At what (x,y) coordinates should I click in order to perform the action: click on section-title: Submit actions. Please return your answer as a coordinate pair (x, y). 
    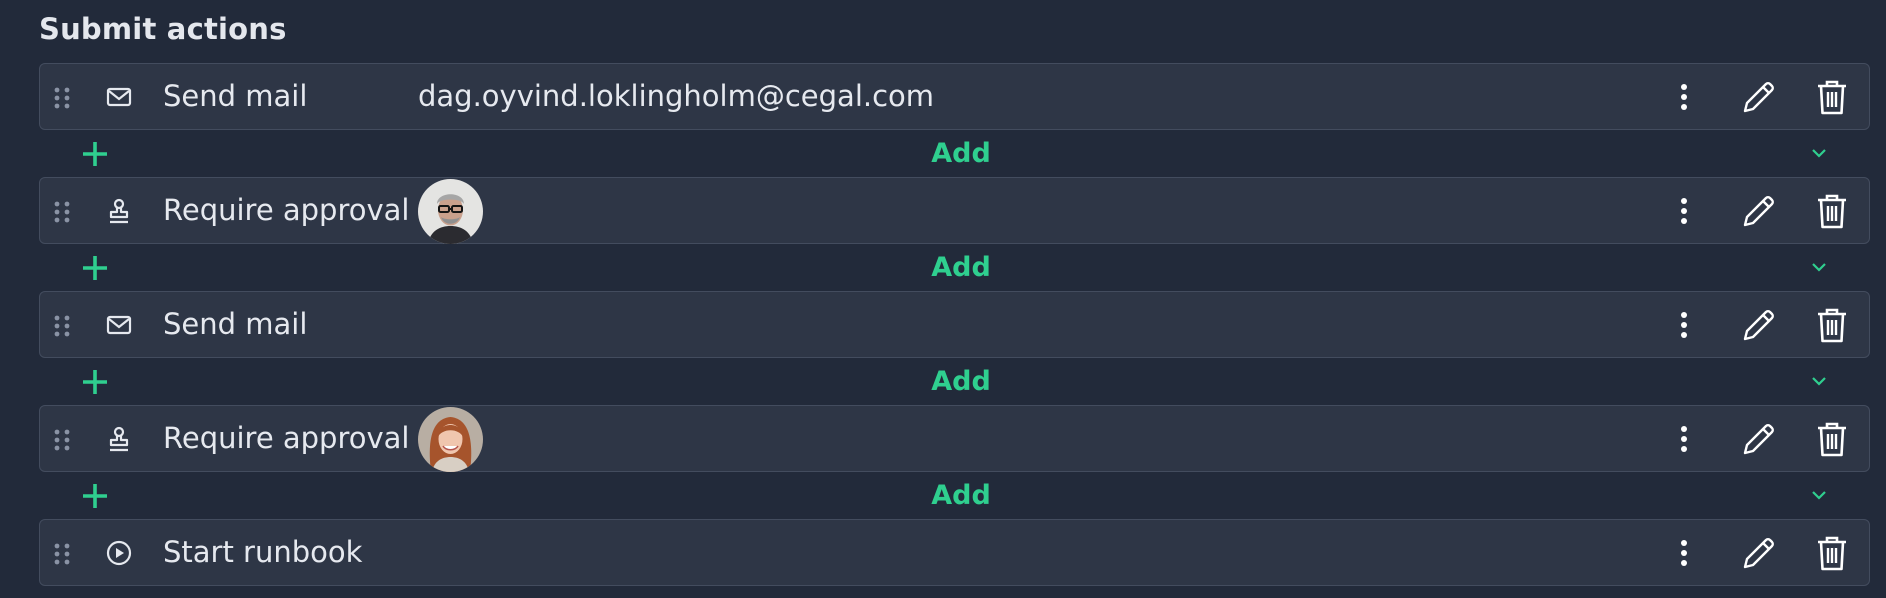
    Looking at the image, I should click on (163, 29).